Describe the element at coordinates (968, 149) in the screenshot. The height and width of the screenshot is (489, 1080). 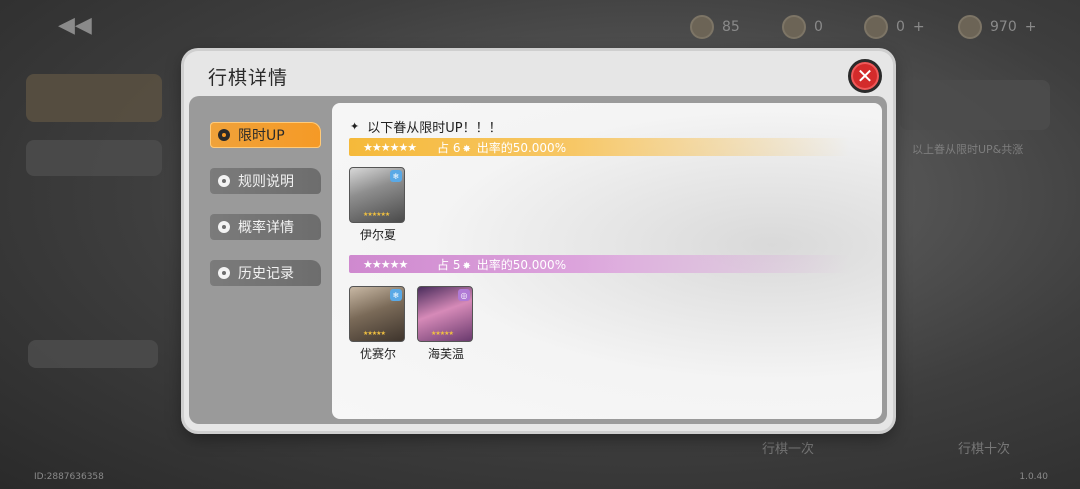
I see `bg-side-note: 以上眷从限时UP&共涨` at that location.